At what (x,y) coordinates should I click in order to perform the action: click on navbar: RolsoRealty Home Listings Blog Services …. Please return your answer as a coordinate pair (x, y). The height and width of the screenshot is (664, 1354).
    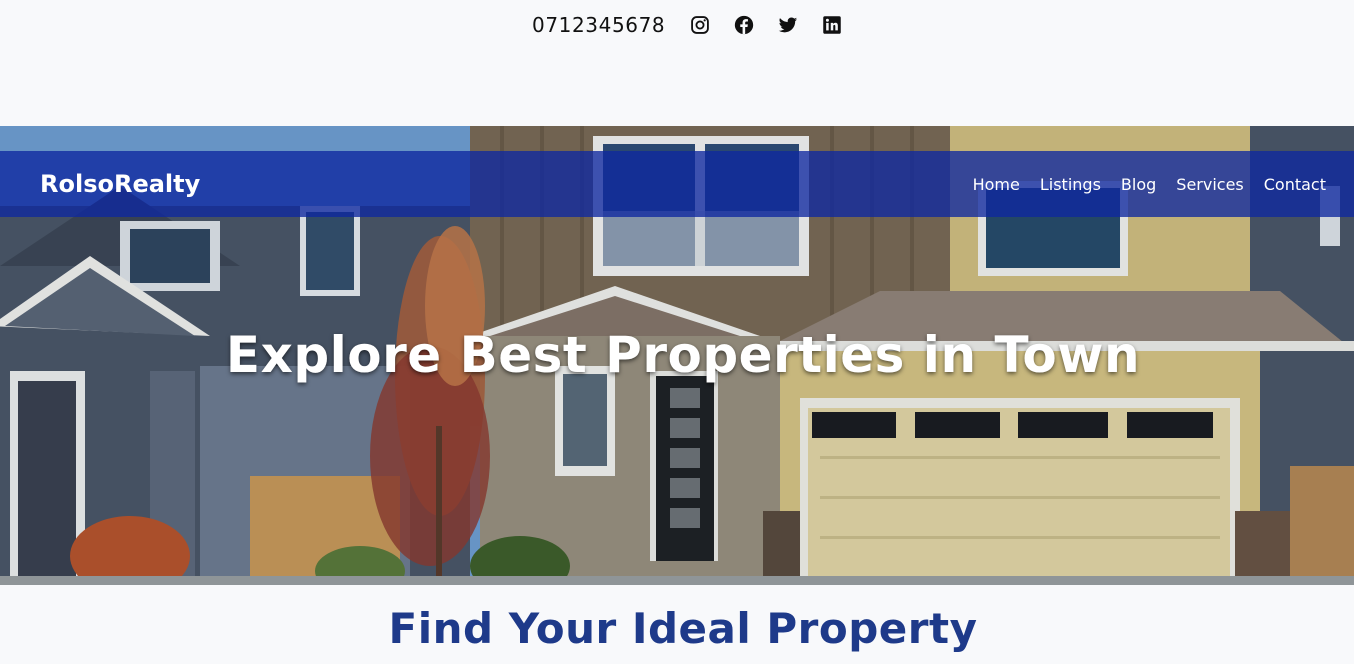
    Looking at the image, I should click on (677, 184).